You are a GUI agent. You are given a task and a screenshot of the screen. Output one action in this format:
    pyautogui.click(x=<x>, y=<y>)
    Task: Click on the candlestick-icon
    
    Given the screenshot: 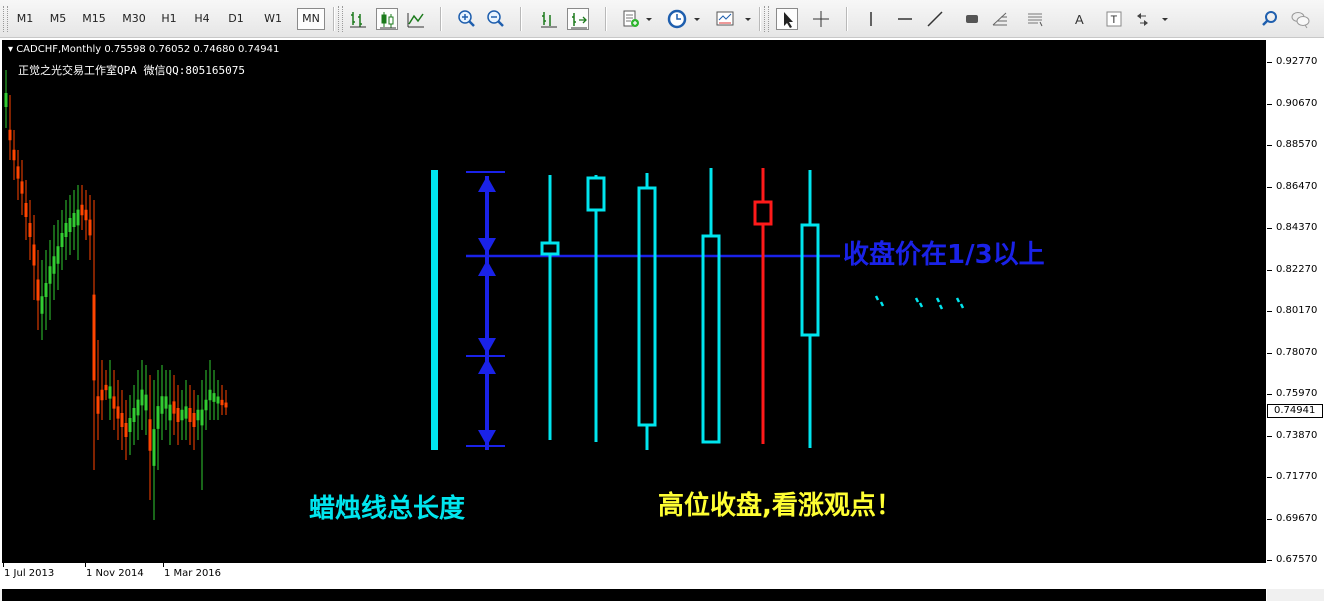 What is the action you would take?
    pyautogui.click(x=387, y=19)
    